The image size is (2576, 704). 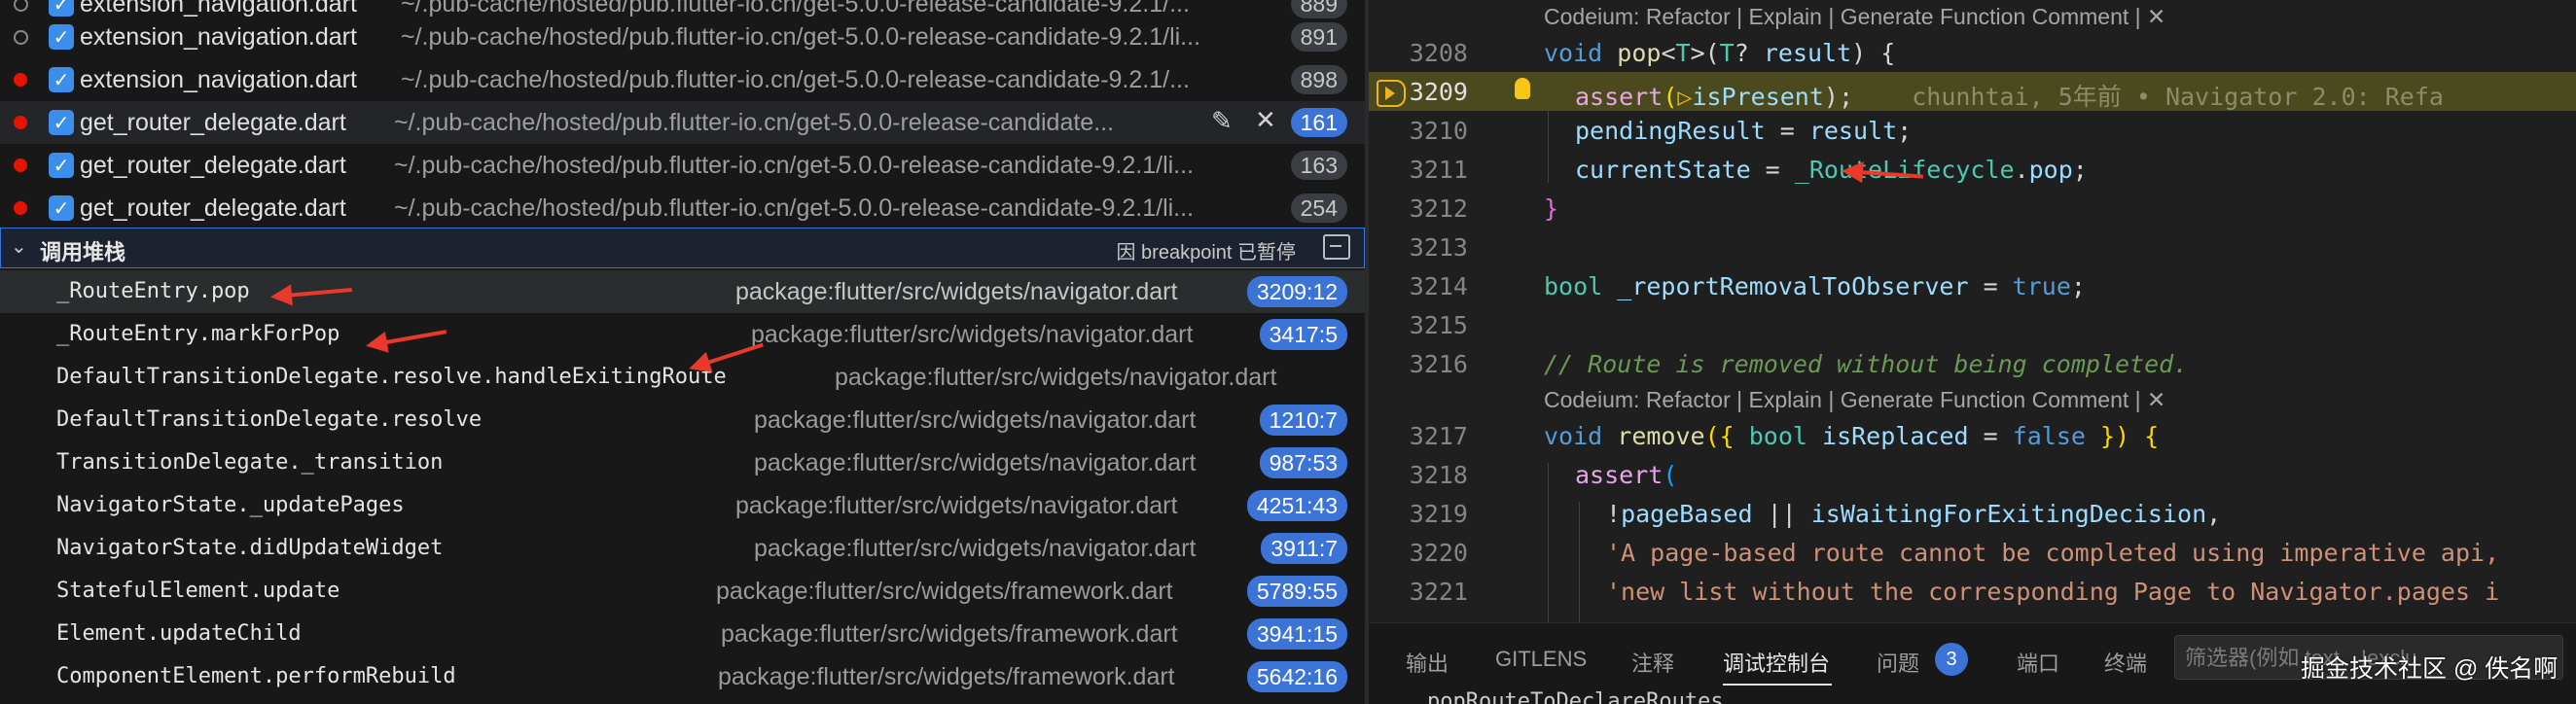 What do you see at coordinates (1438, 247) in the screenshot?
I see `line-number: 3213` at bounding box center [1438, 247].